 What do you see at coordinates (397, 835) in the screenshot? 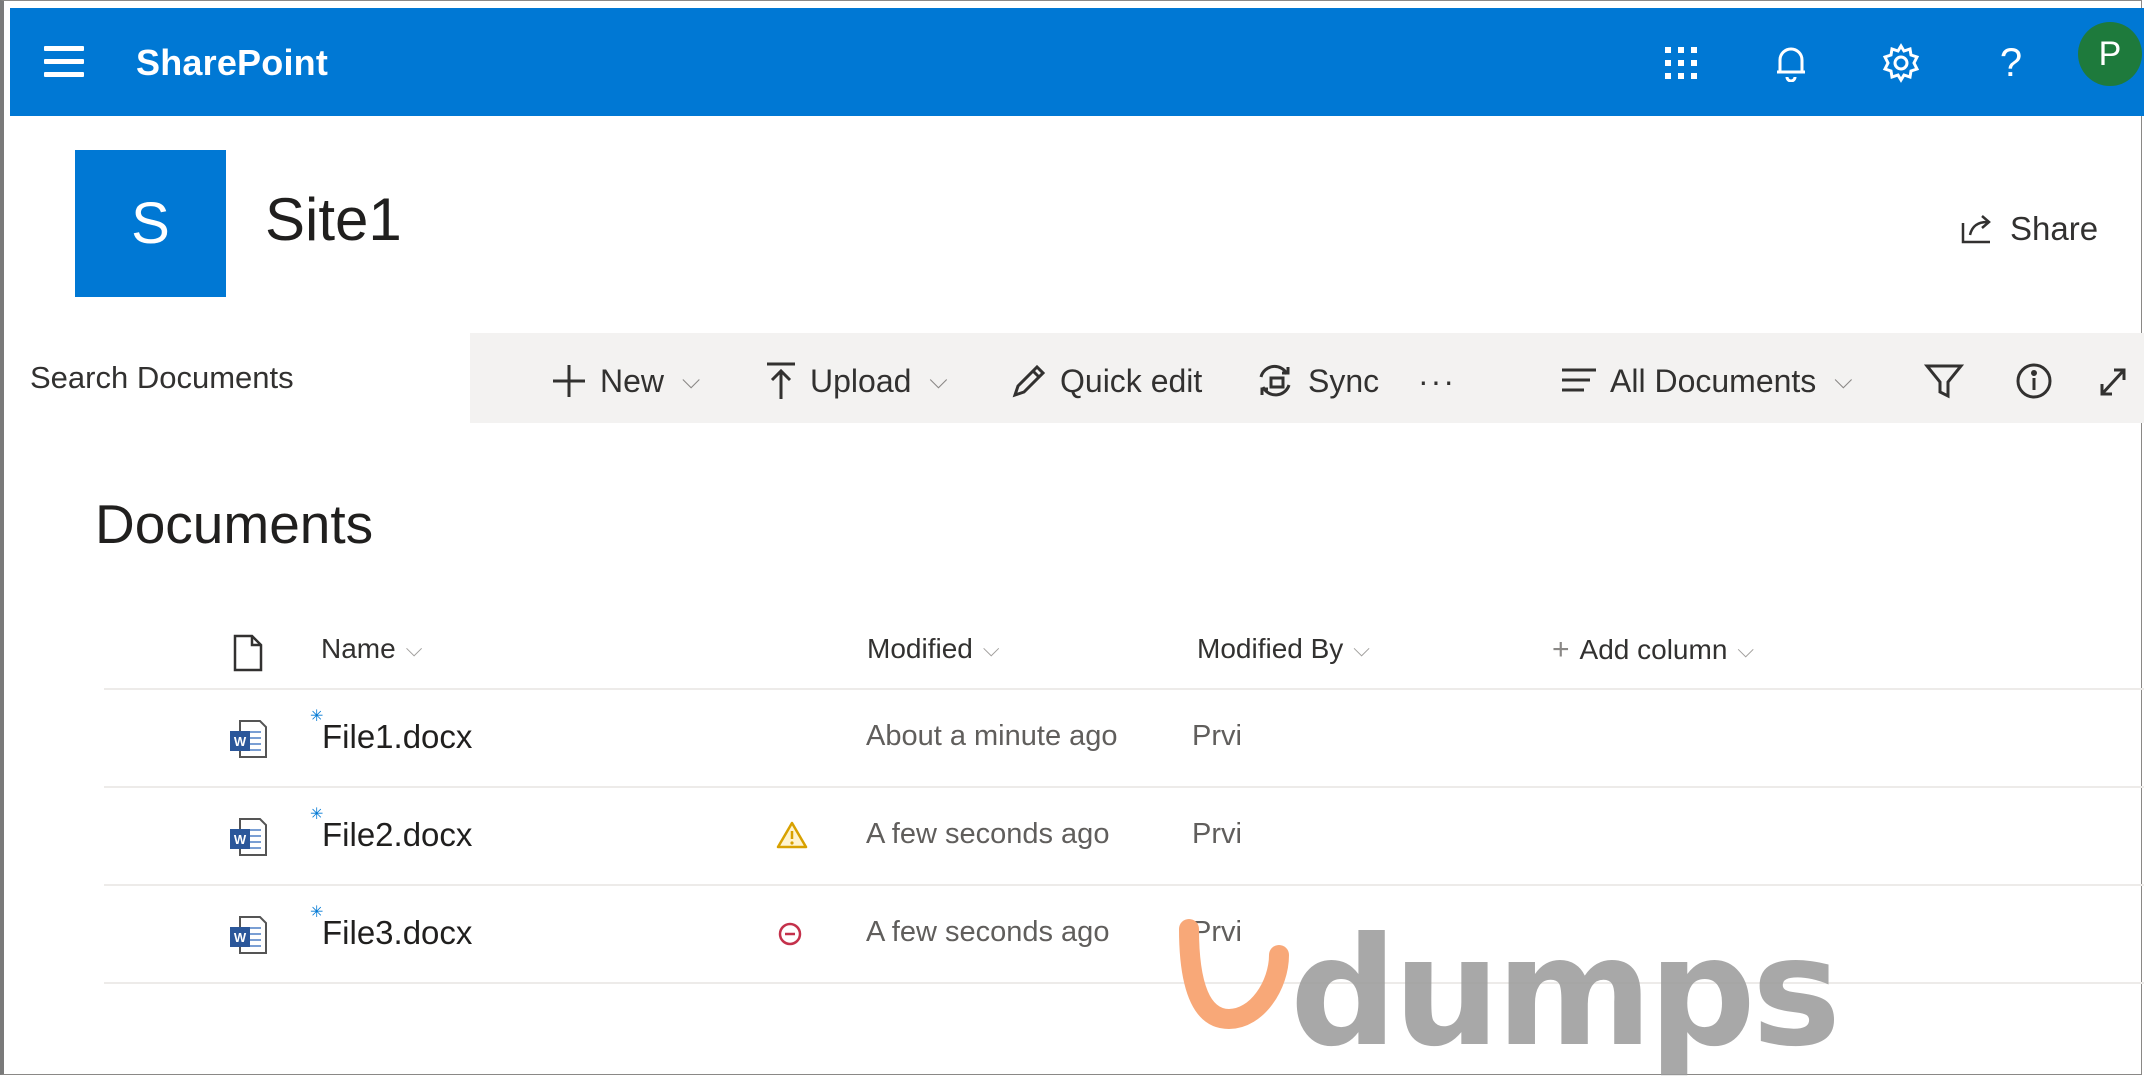
I see `file-name-link: File2.docx` at bounding box center [397, 835].